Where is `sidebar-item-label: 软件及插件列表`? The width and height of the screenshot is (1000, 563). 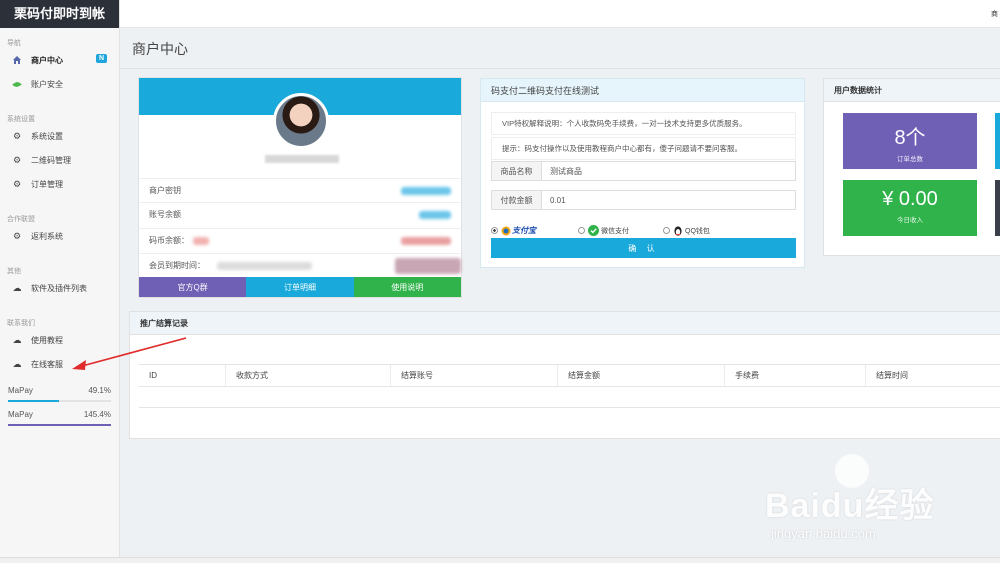
sidebar-item-label: 软件及插件列表 is located at coordinates (59, 288).